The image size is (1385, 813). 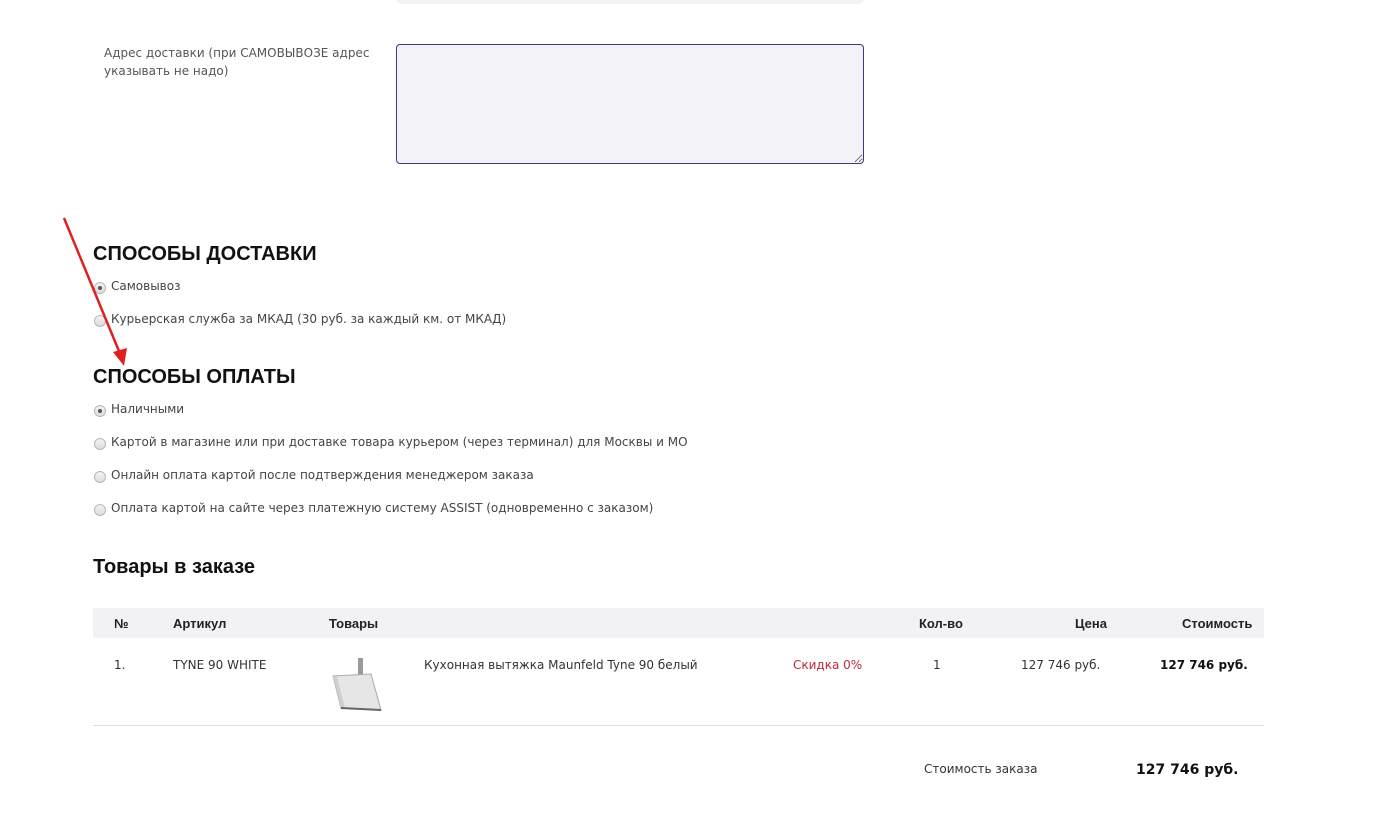 What do you see at coordinates (828, 665) in the screenshot?
I see `row-discount: Скидка 0%` at bounding box center [828, 665].